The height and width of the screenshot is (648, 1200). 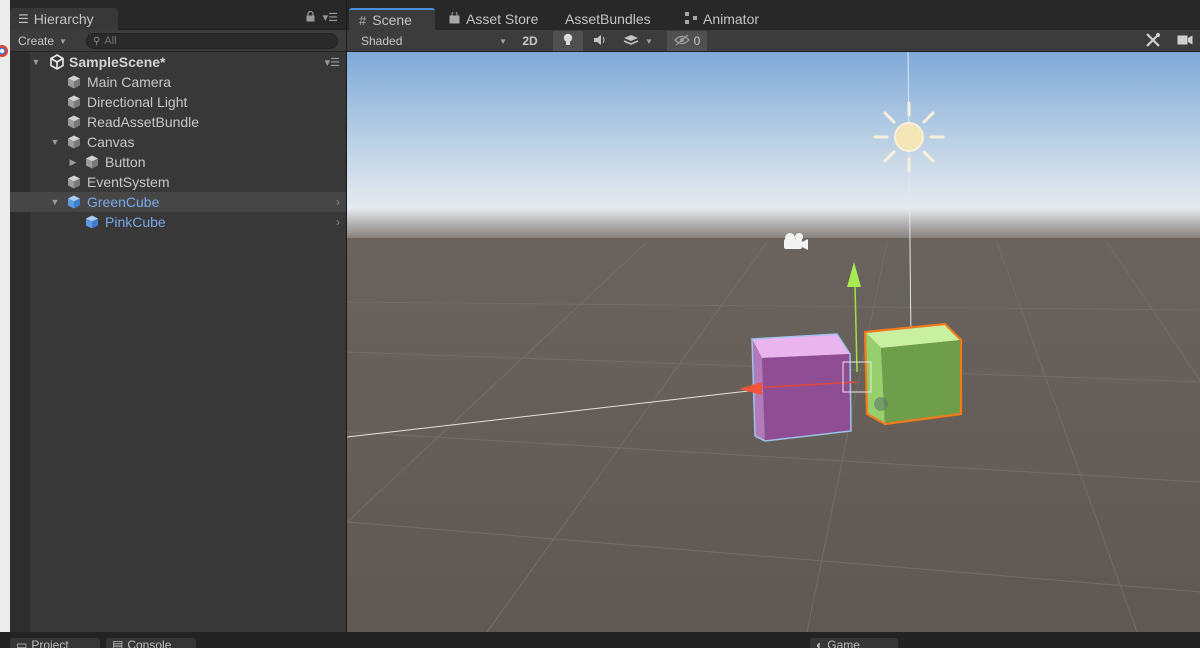 What do you see at coordinates (843, 643) in the screenshot?
I see `tab-game-label: Game` at bounding box center [843, 643].